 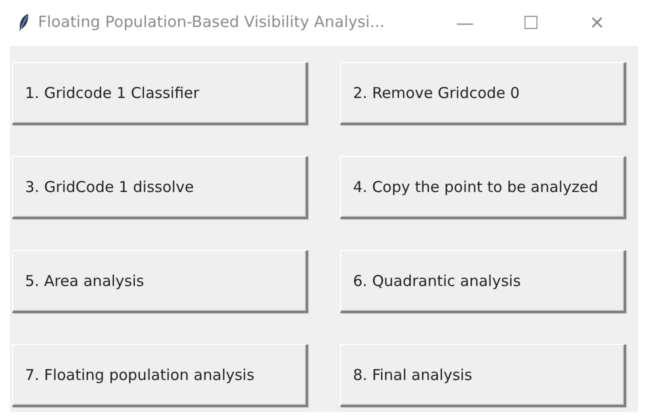 I want to click on action-button: 2. Remove Gridcode 0, so click(x=483, y=93).